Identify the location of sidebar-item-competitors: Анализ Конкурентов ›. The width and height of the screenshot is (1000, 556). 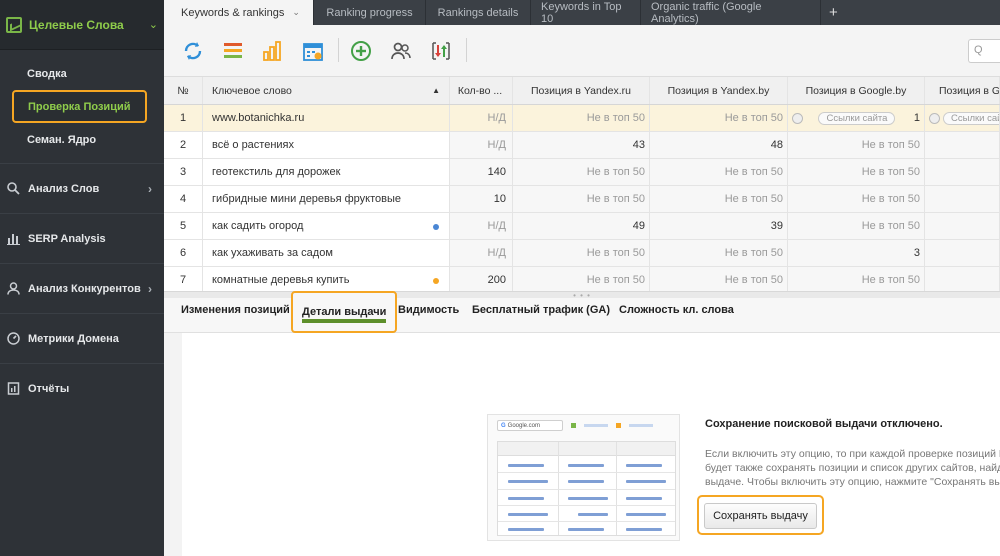
(82, 288).